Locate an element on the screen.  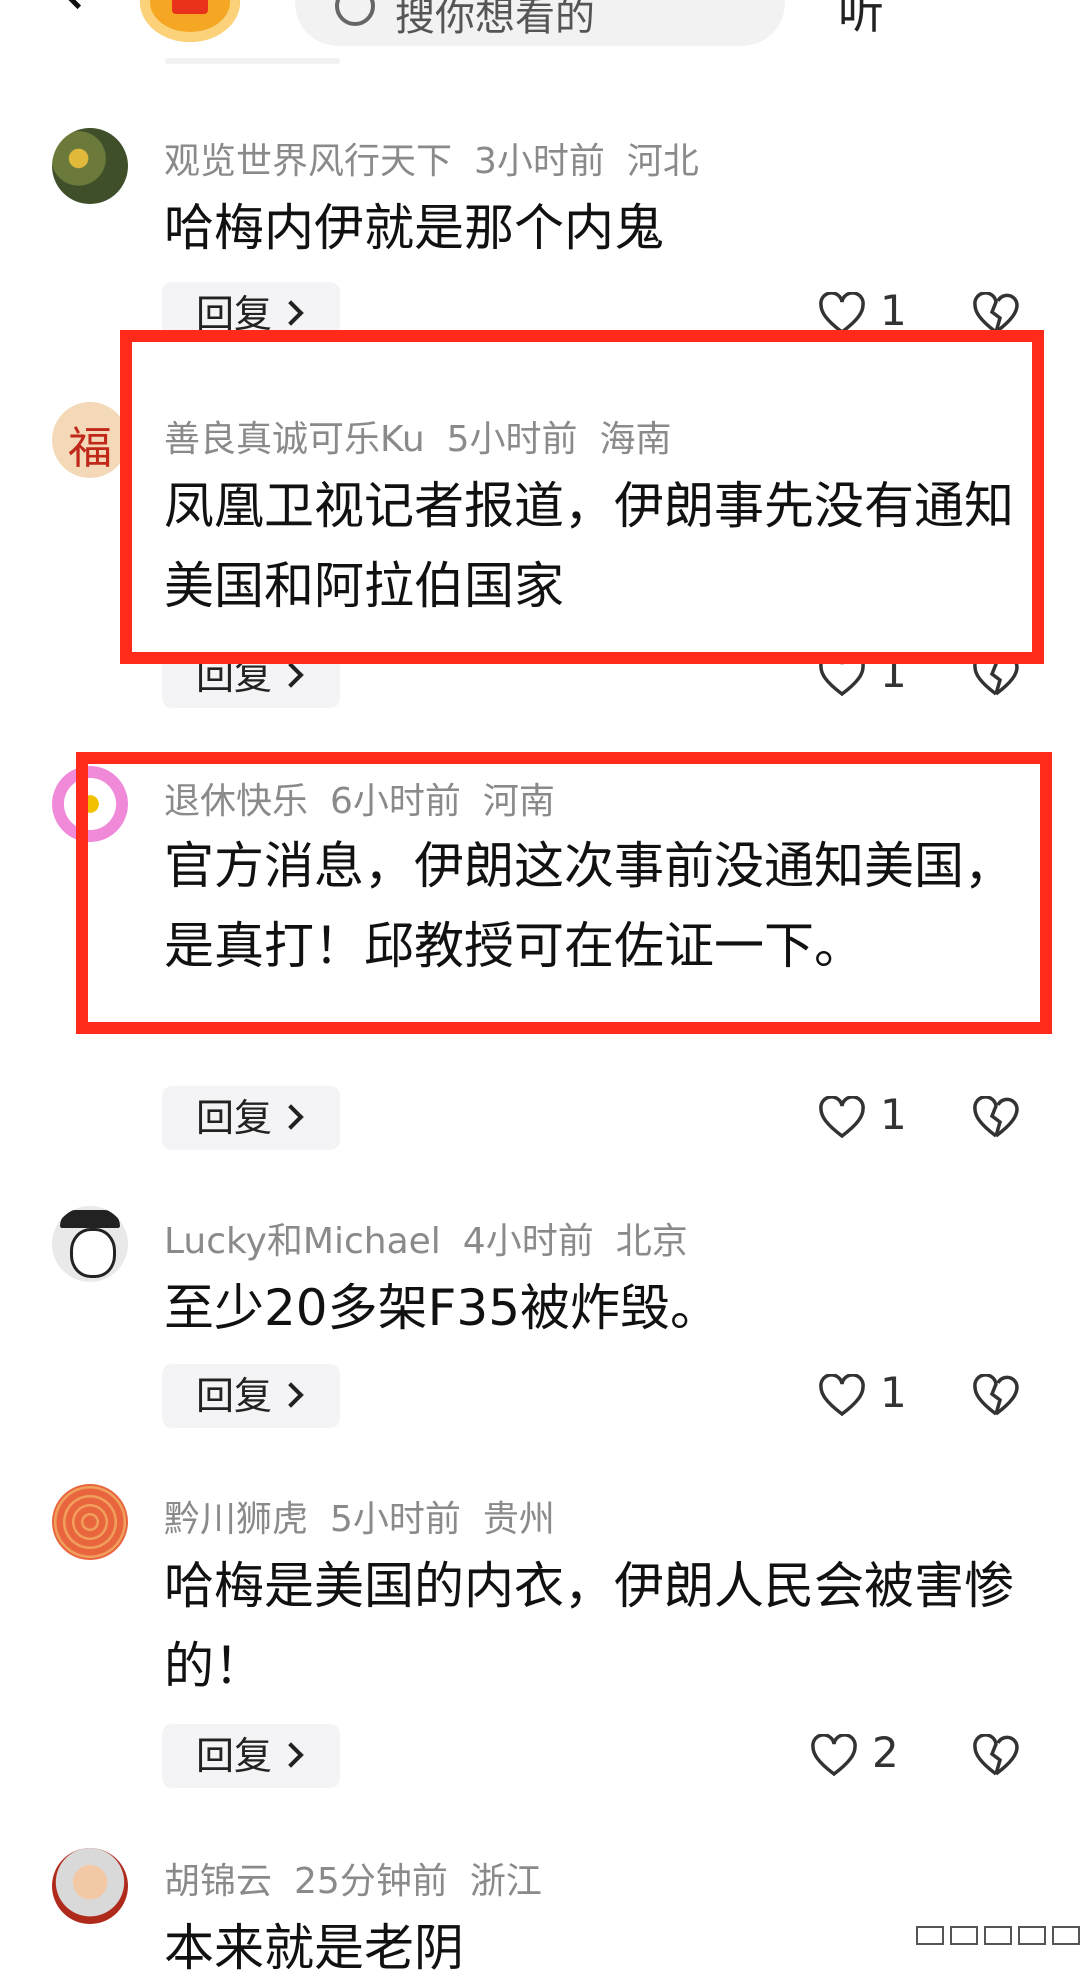
location: 北京 is located at coordinates (651, 1241).